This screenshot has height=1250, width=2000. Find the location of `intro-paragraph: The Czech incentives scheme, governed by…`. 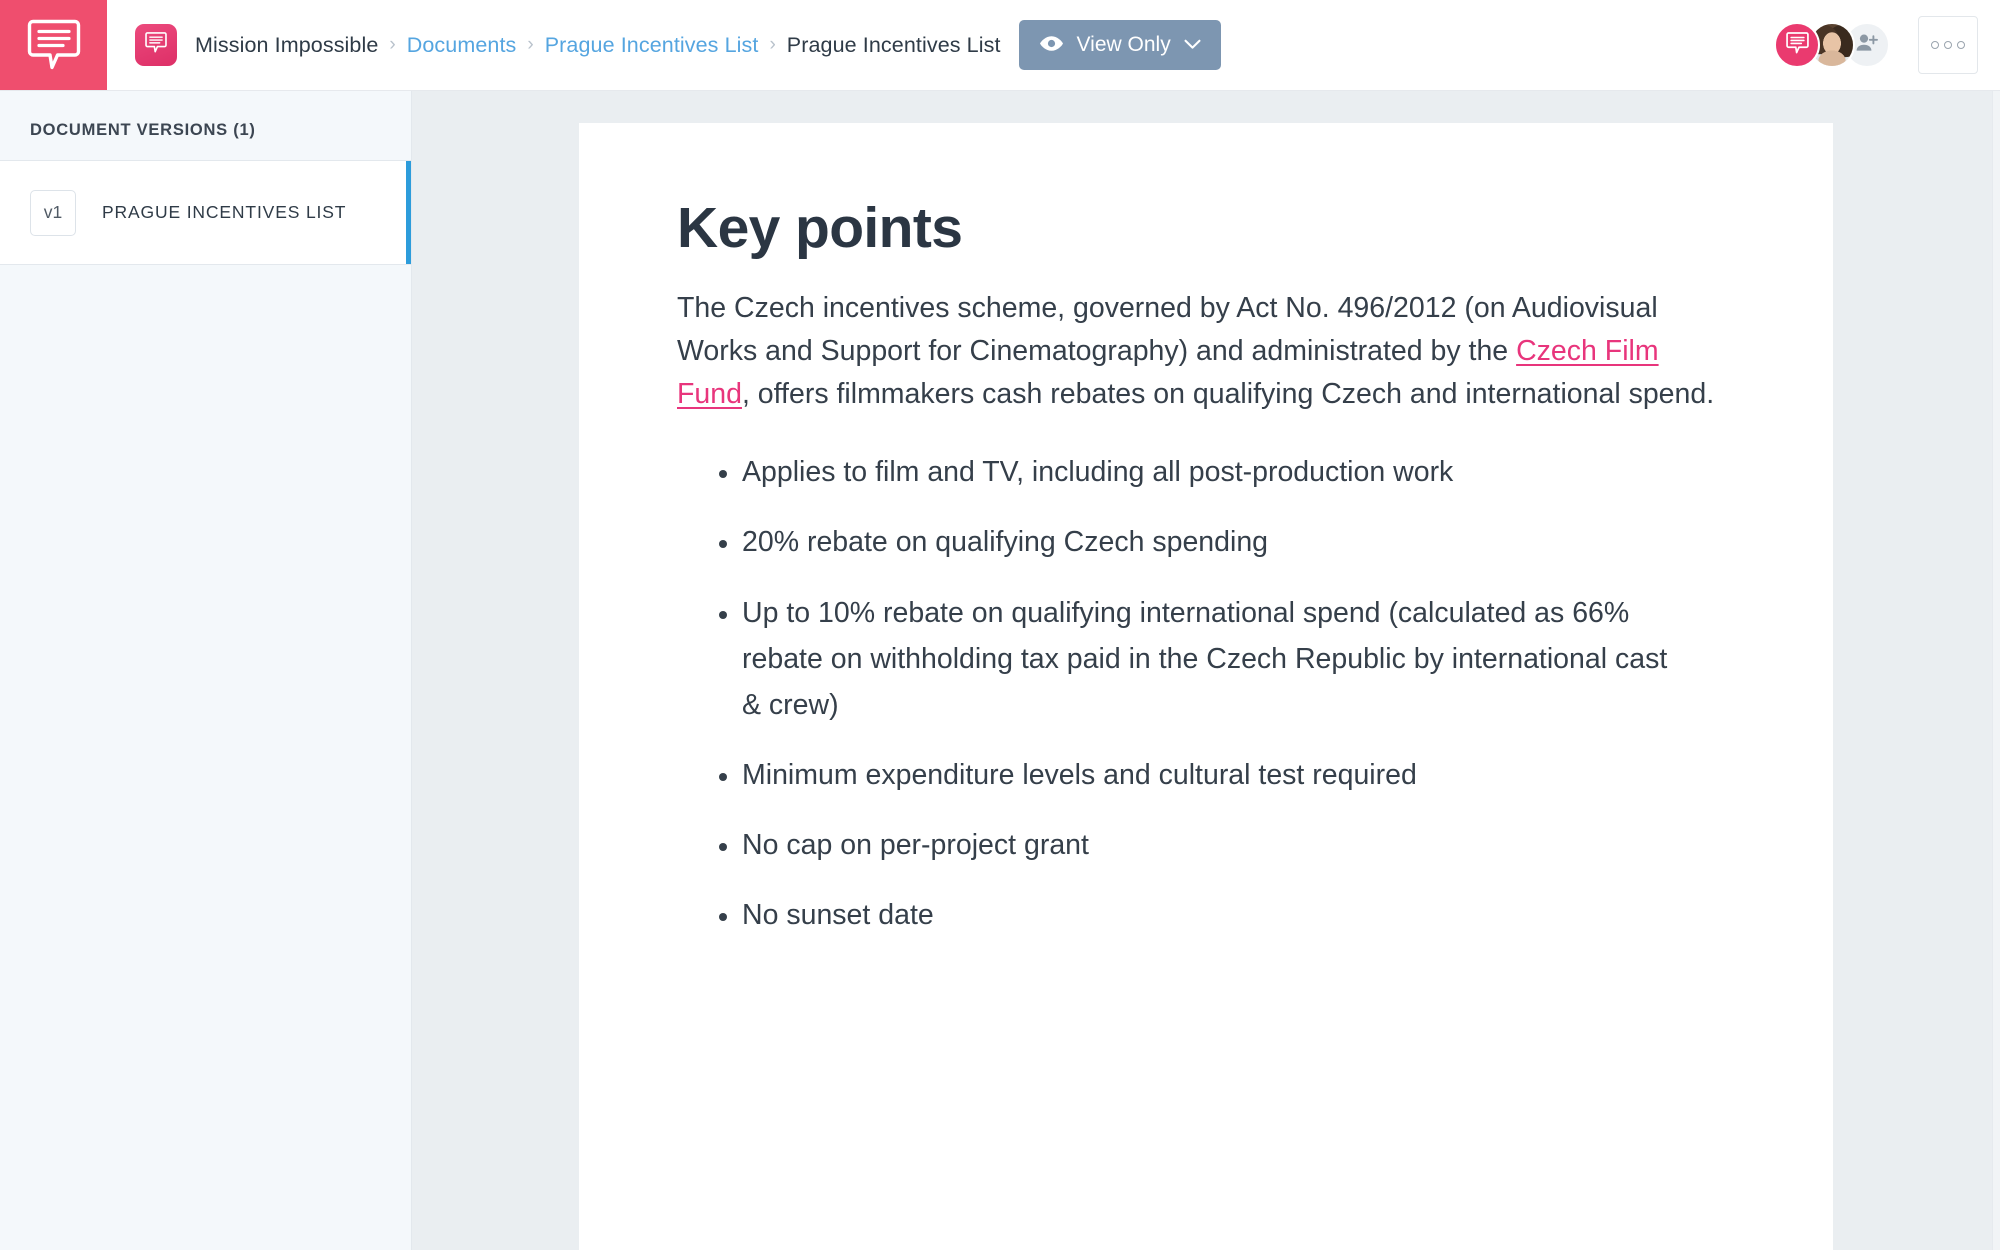

intro-paragraph: The Czech incentives scheme, governed by… is located at coordinates (1197, 351).